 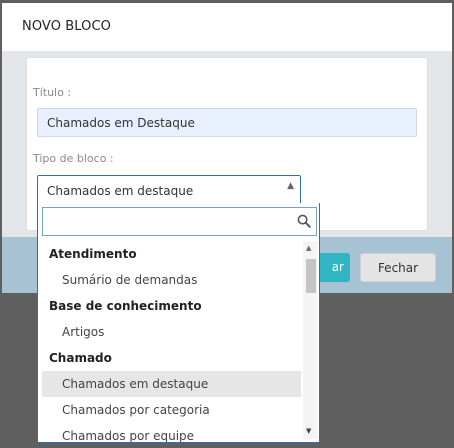 I want to click on group-atendimento: Atendimento, so click(x=93, y=254).